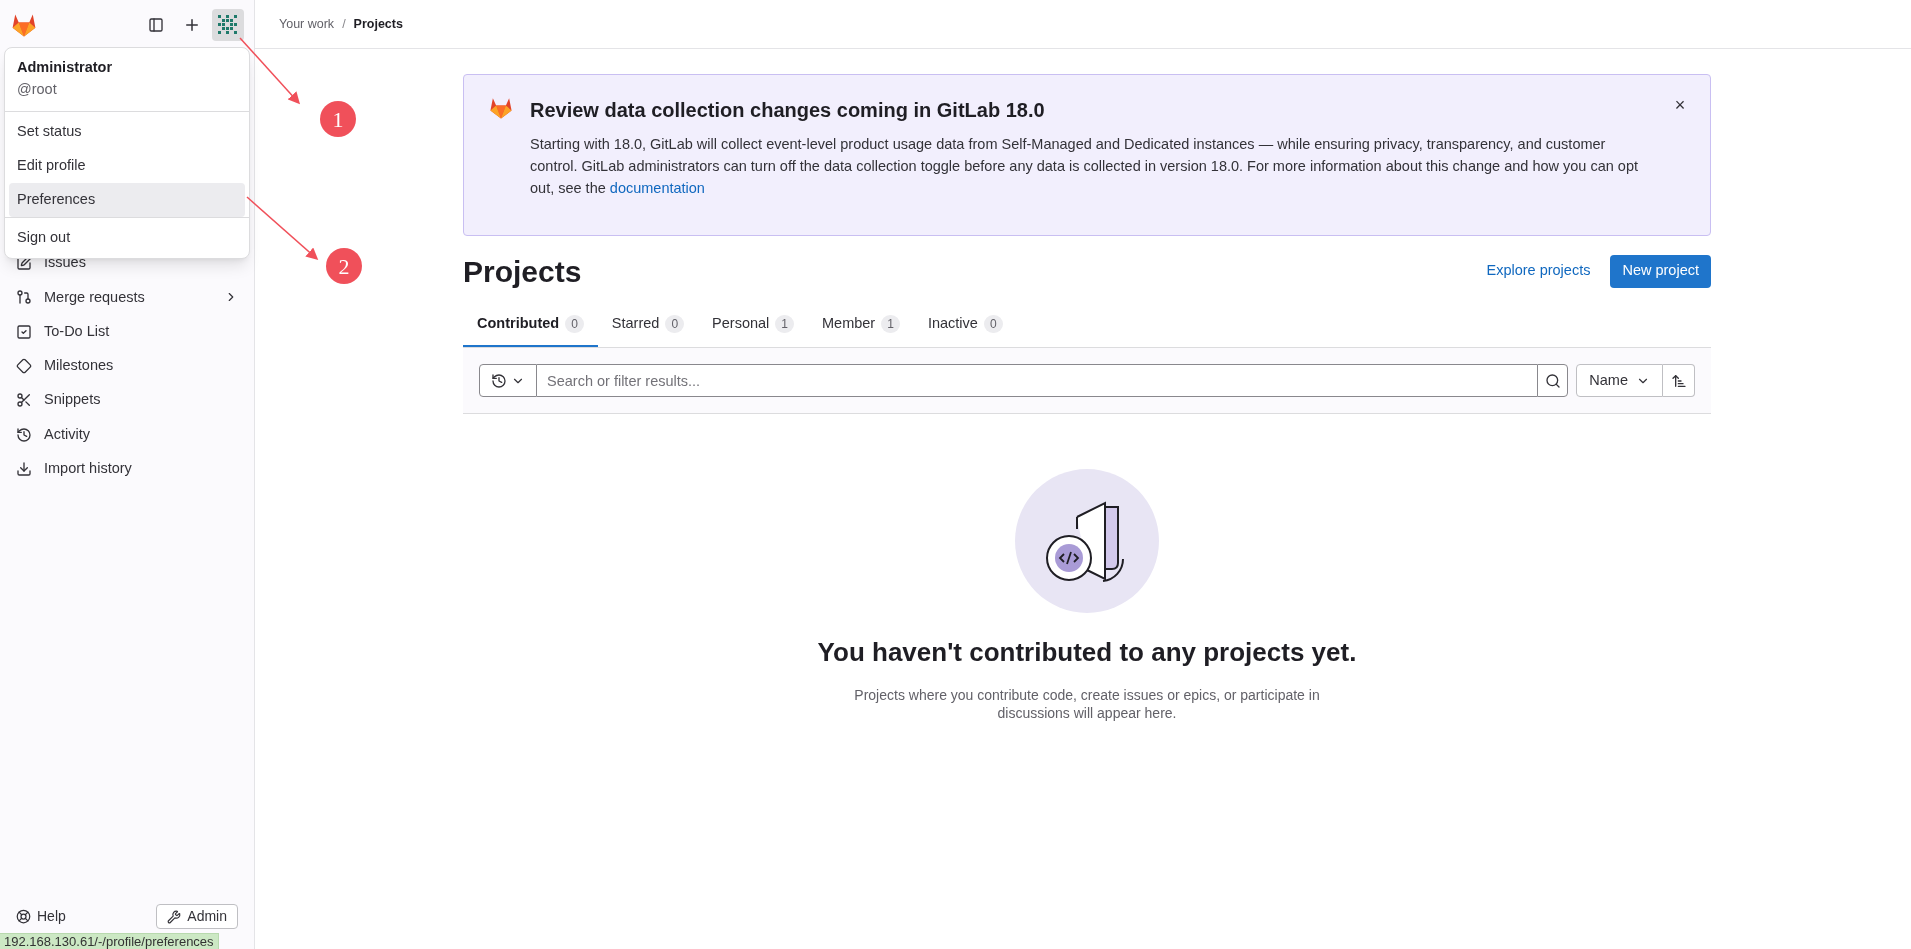  What do you see at coordinates (753, 325) in the screenshot?
I see `tab: Personal 1` at bounding box center [753, 325].